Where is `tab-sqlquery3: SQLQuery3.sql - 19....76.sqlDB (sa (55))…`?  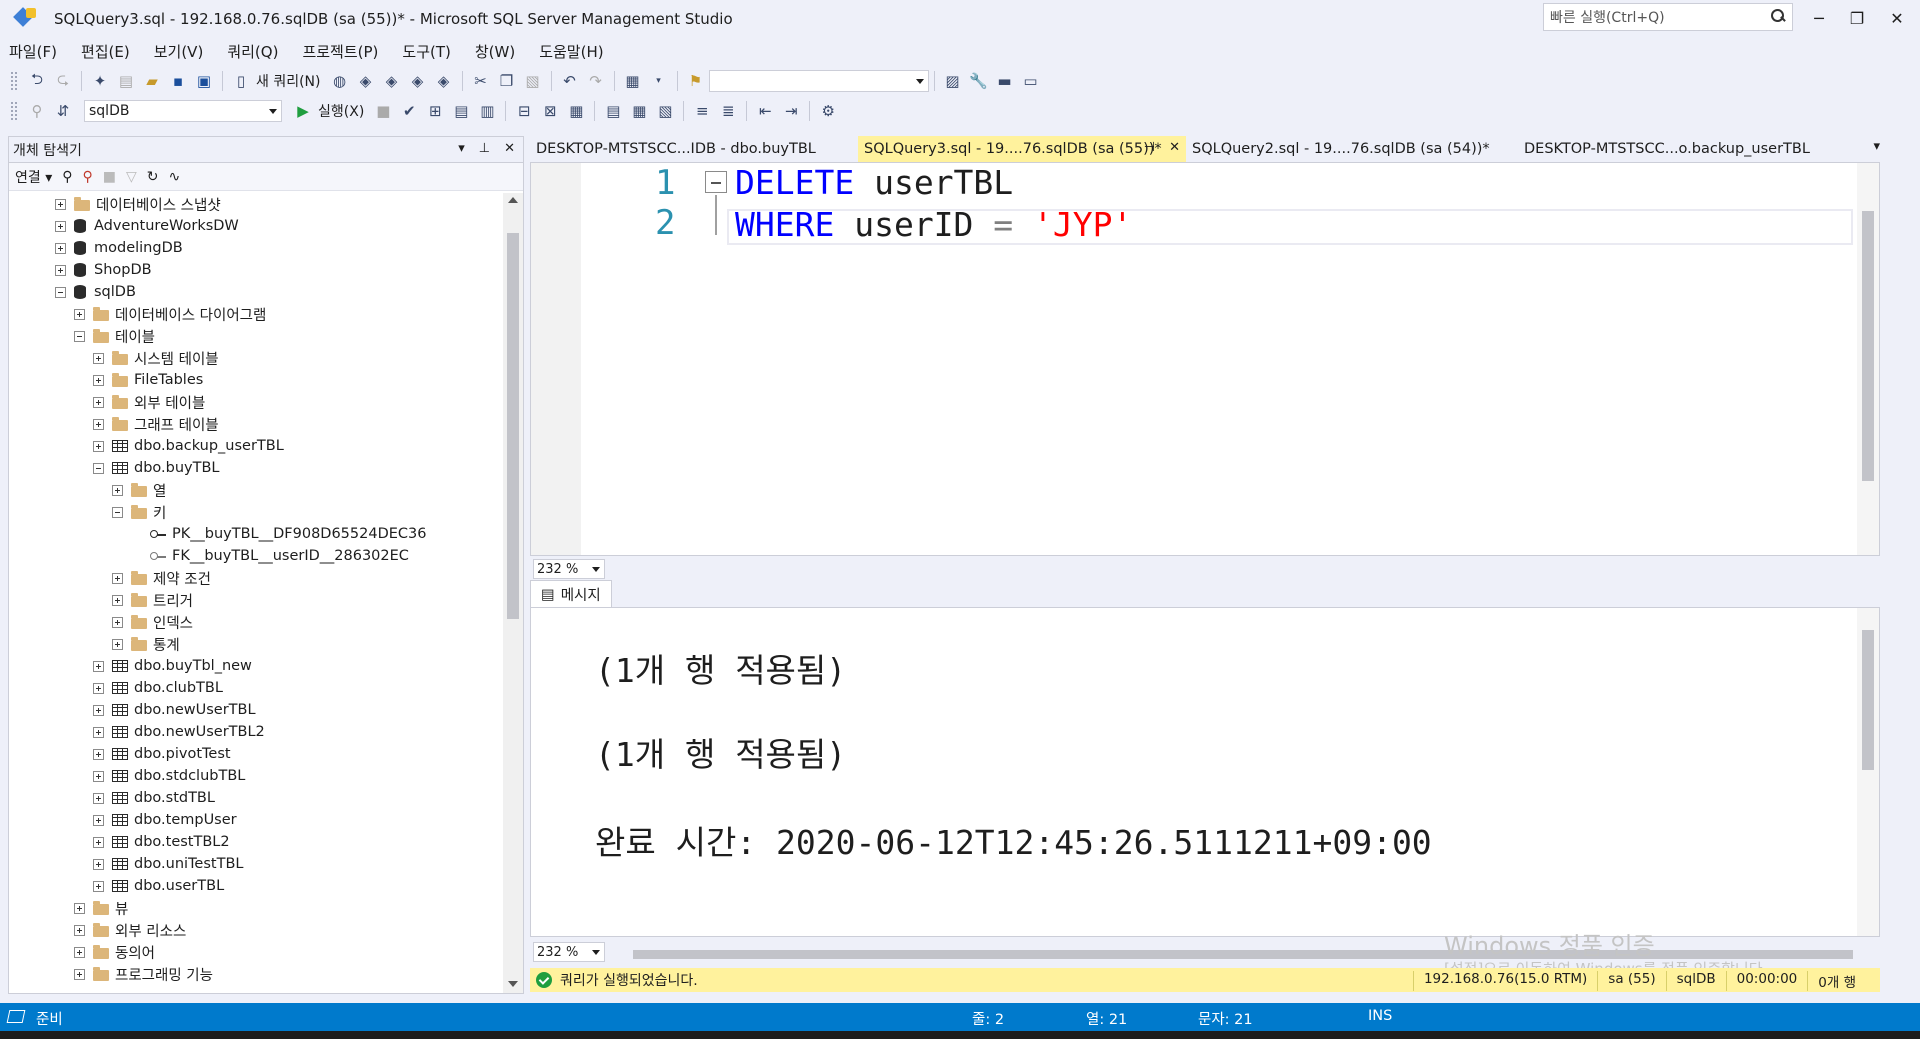
tab-sqlquery3: SQLQuery3.sql - 19....76.sqlDB (sa (55))… is located at coordinates (1022, 149).